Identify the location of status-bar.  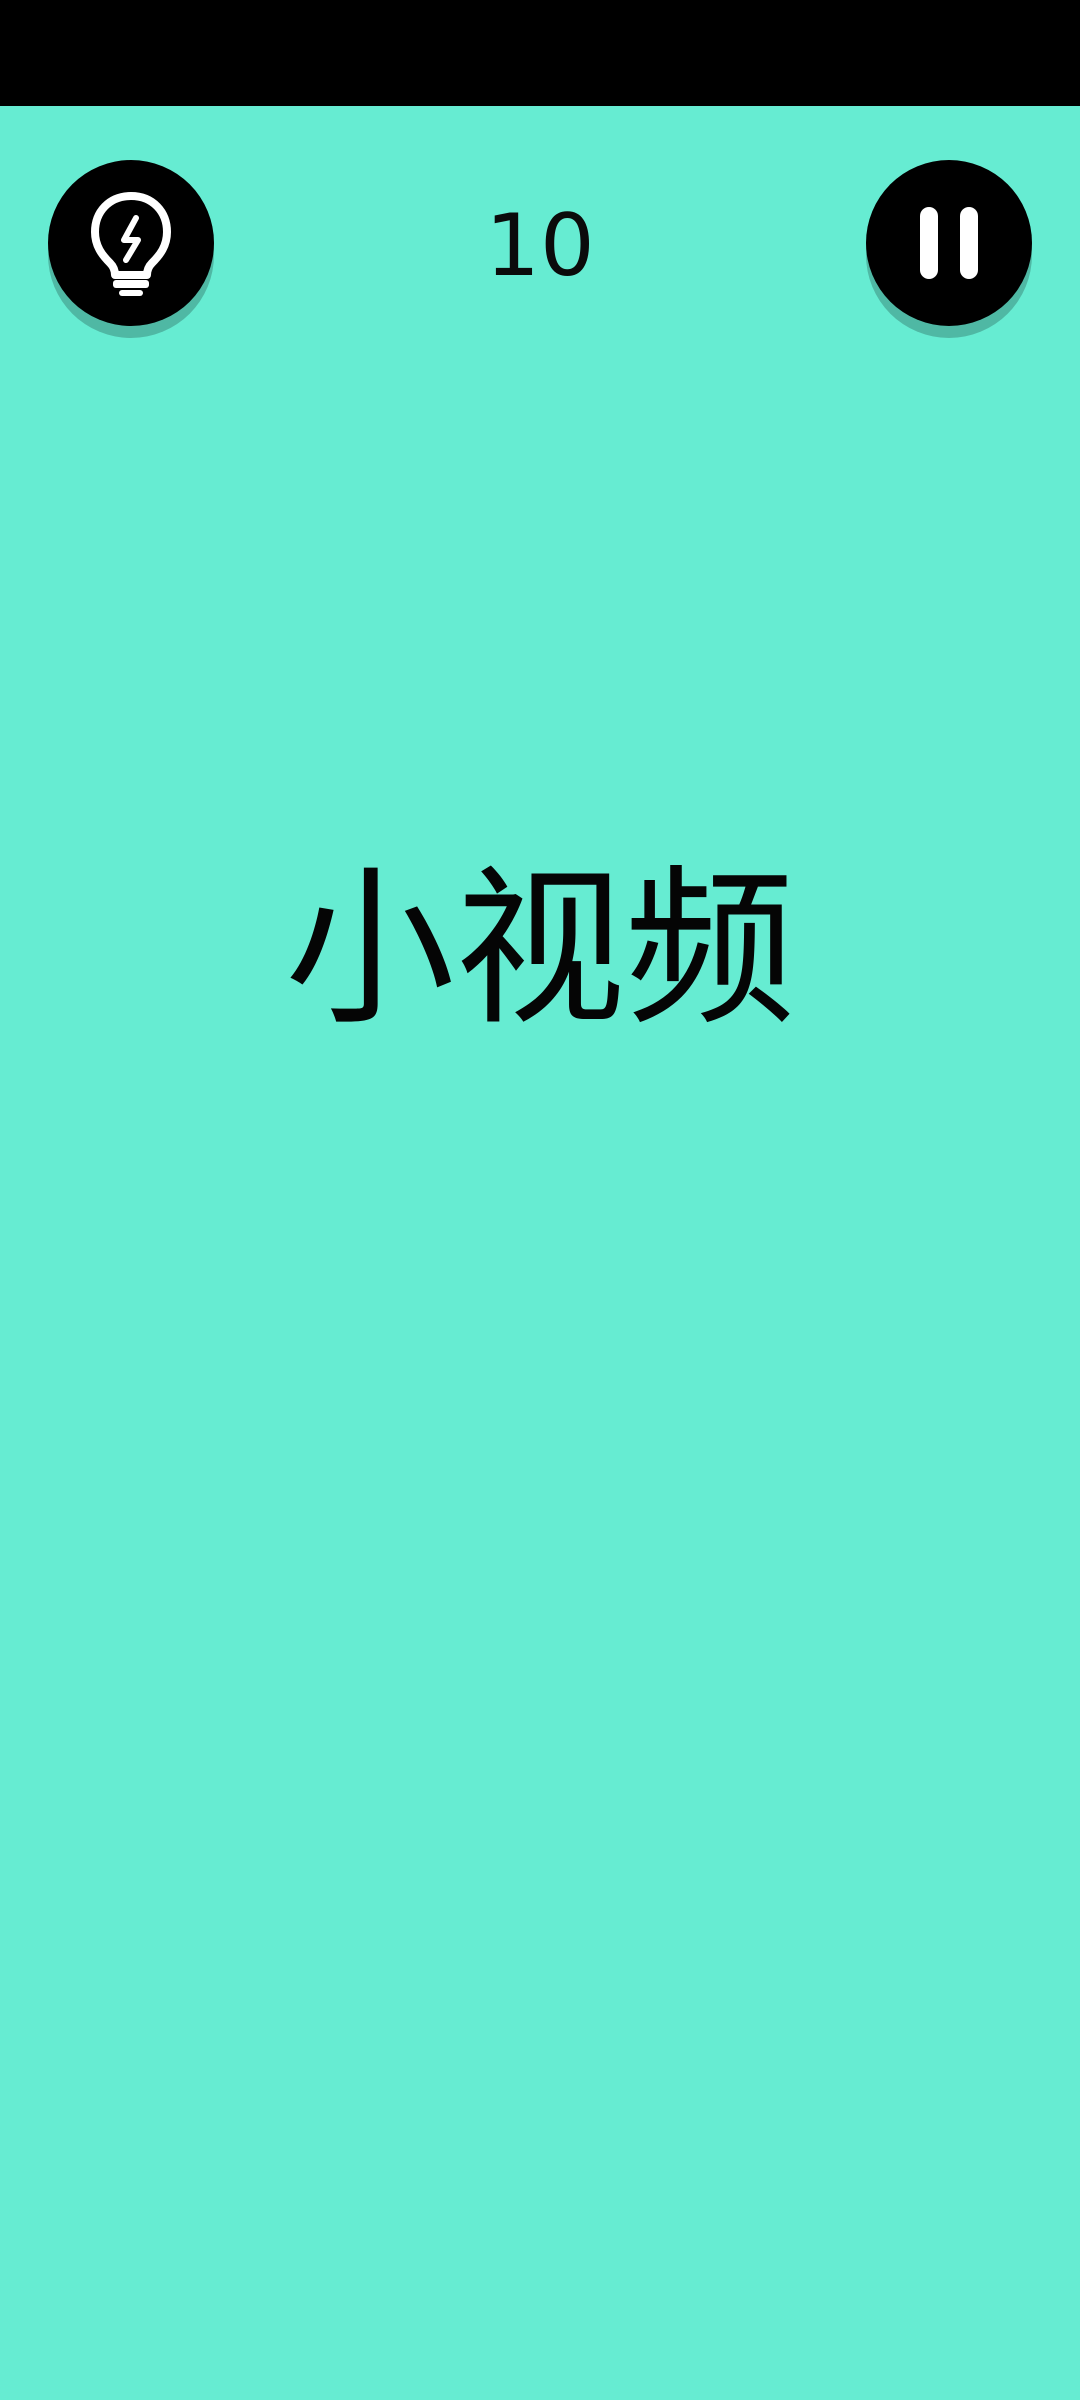
(540, 53).